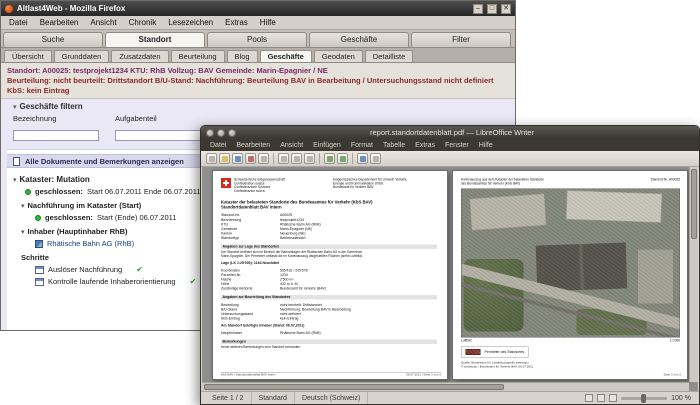  What do you see at coordinates (353, 187) in the screenshot?
I see `dept-line: Bundesamt für Verkehr BAV` at bounding box center [353, 187].